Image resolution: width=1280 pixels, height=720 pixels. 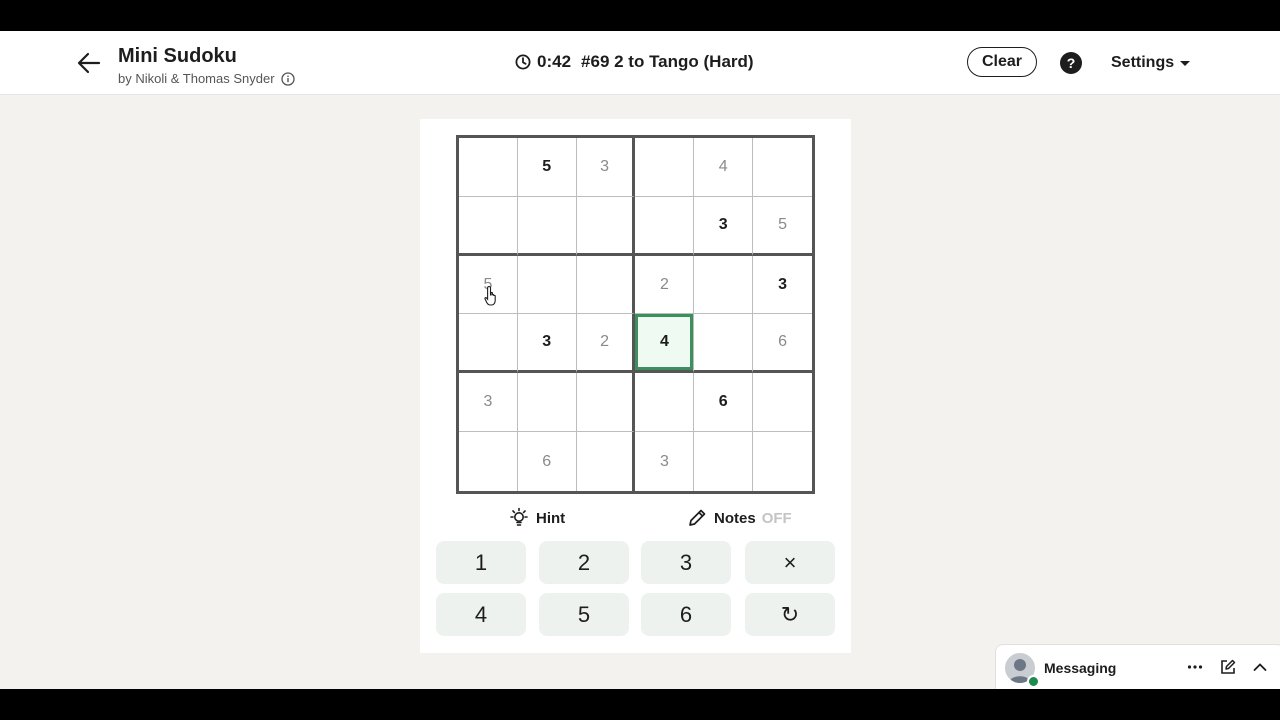 What do you see at coordinates (1143, 62) in the screenshot?
I see `settings-label: Settings` at bounding box center [1143, 62].